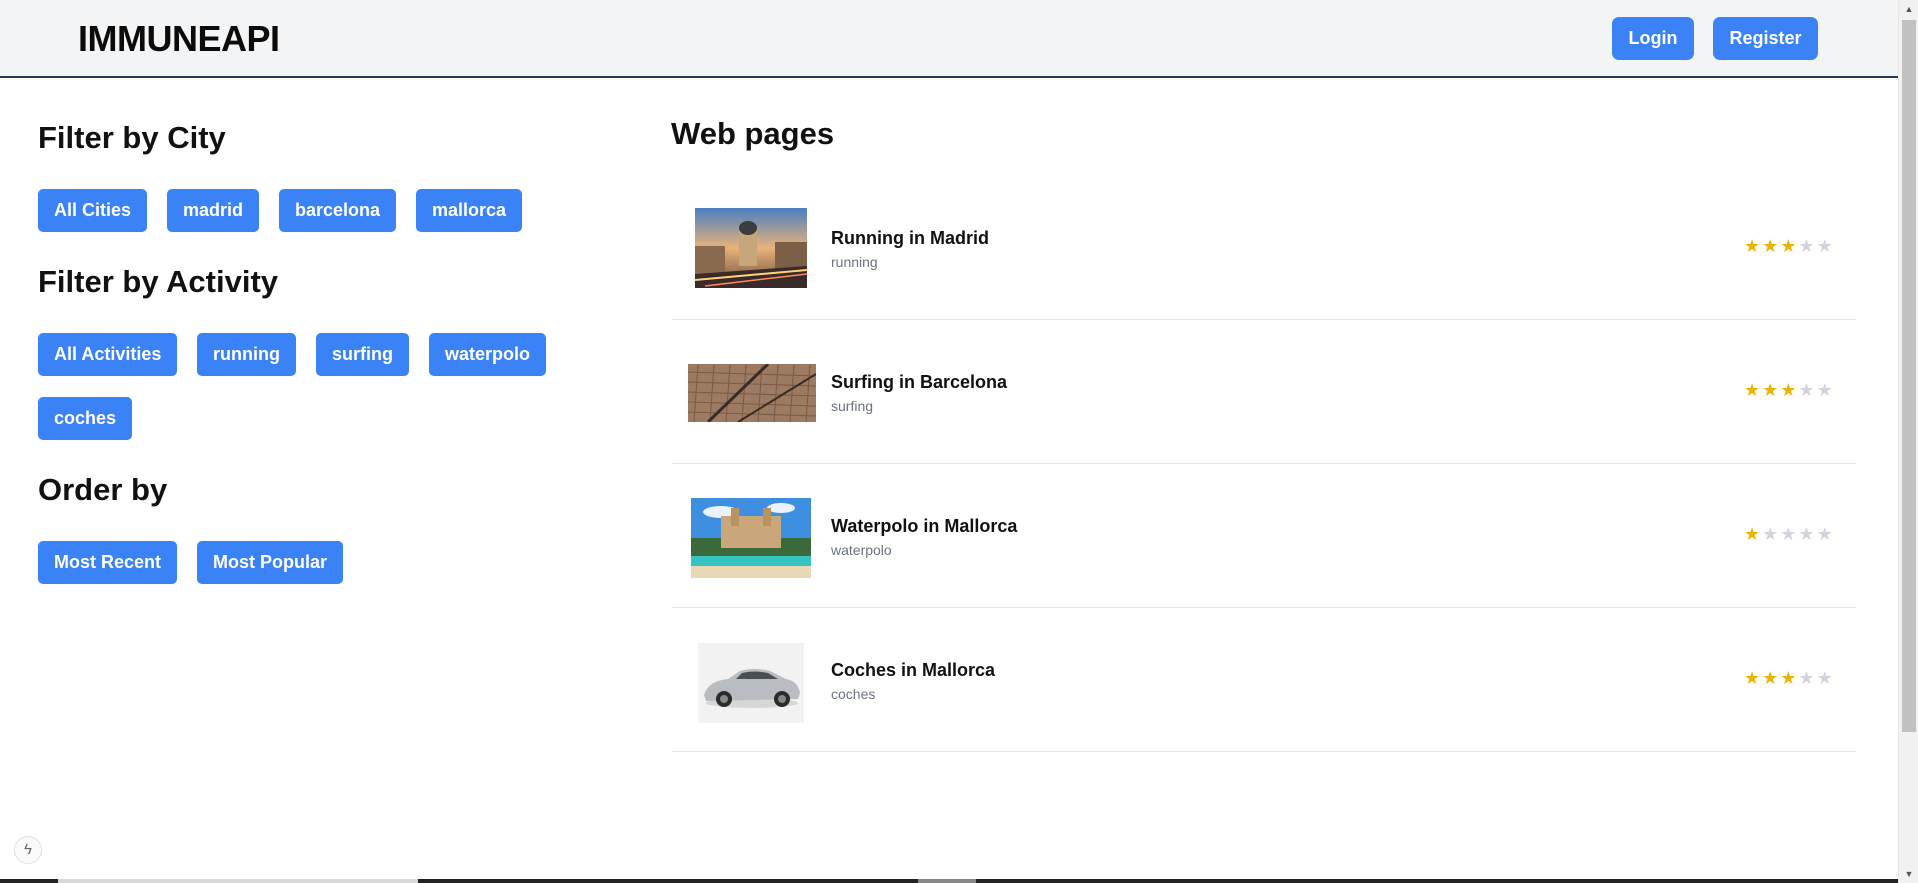 The height and width of the screenshot is (883, 1918). I want to click on login-button: Login, so click(1653, 38).